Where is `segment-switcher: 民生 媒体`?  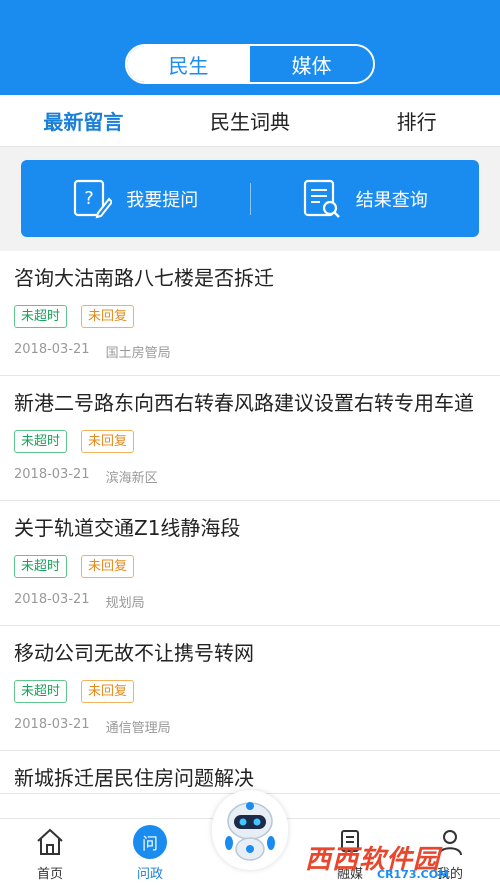
segment-switcher: 民生 媒体 is located at coordinates (250, 64).